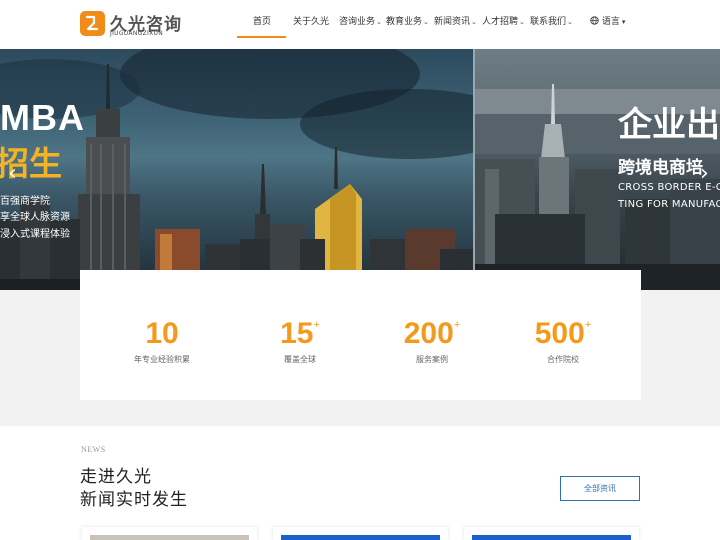  I want to click on nav-item-label: 联系我们, so click(548, 22).